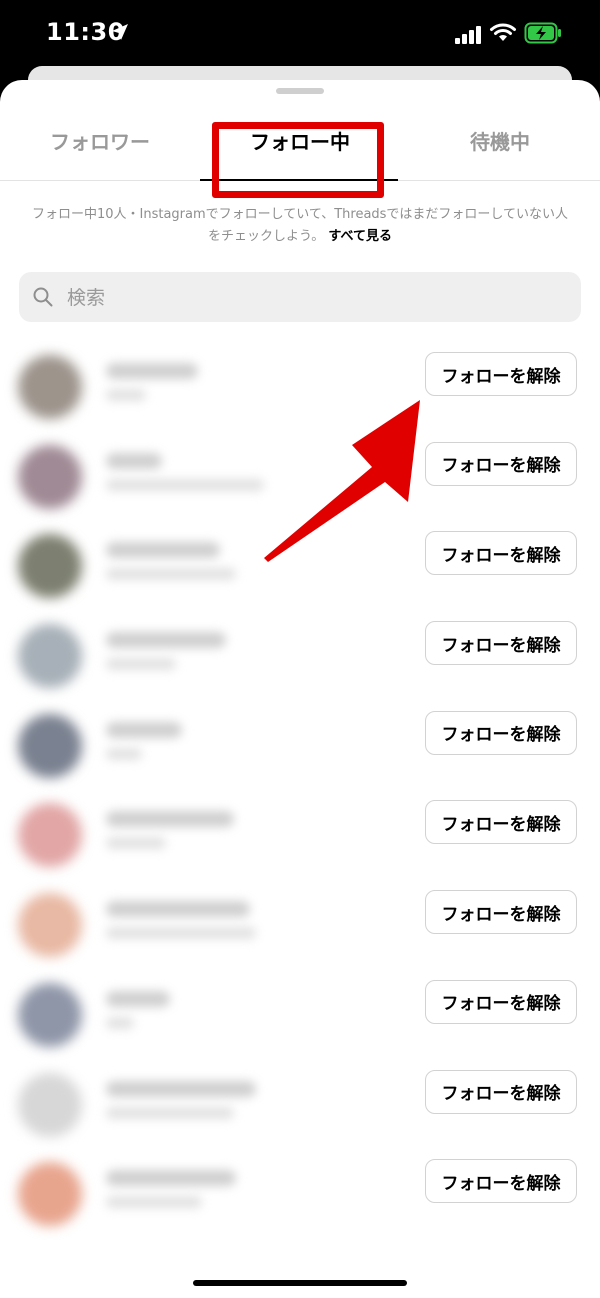  What do you see at coordinates (43, 297) in the screenshot?
I see `search-icon` at bounding box center [43, 297].